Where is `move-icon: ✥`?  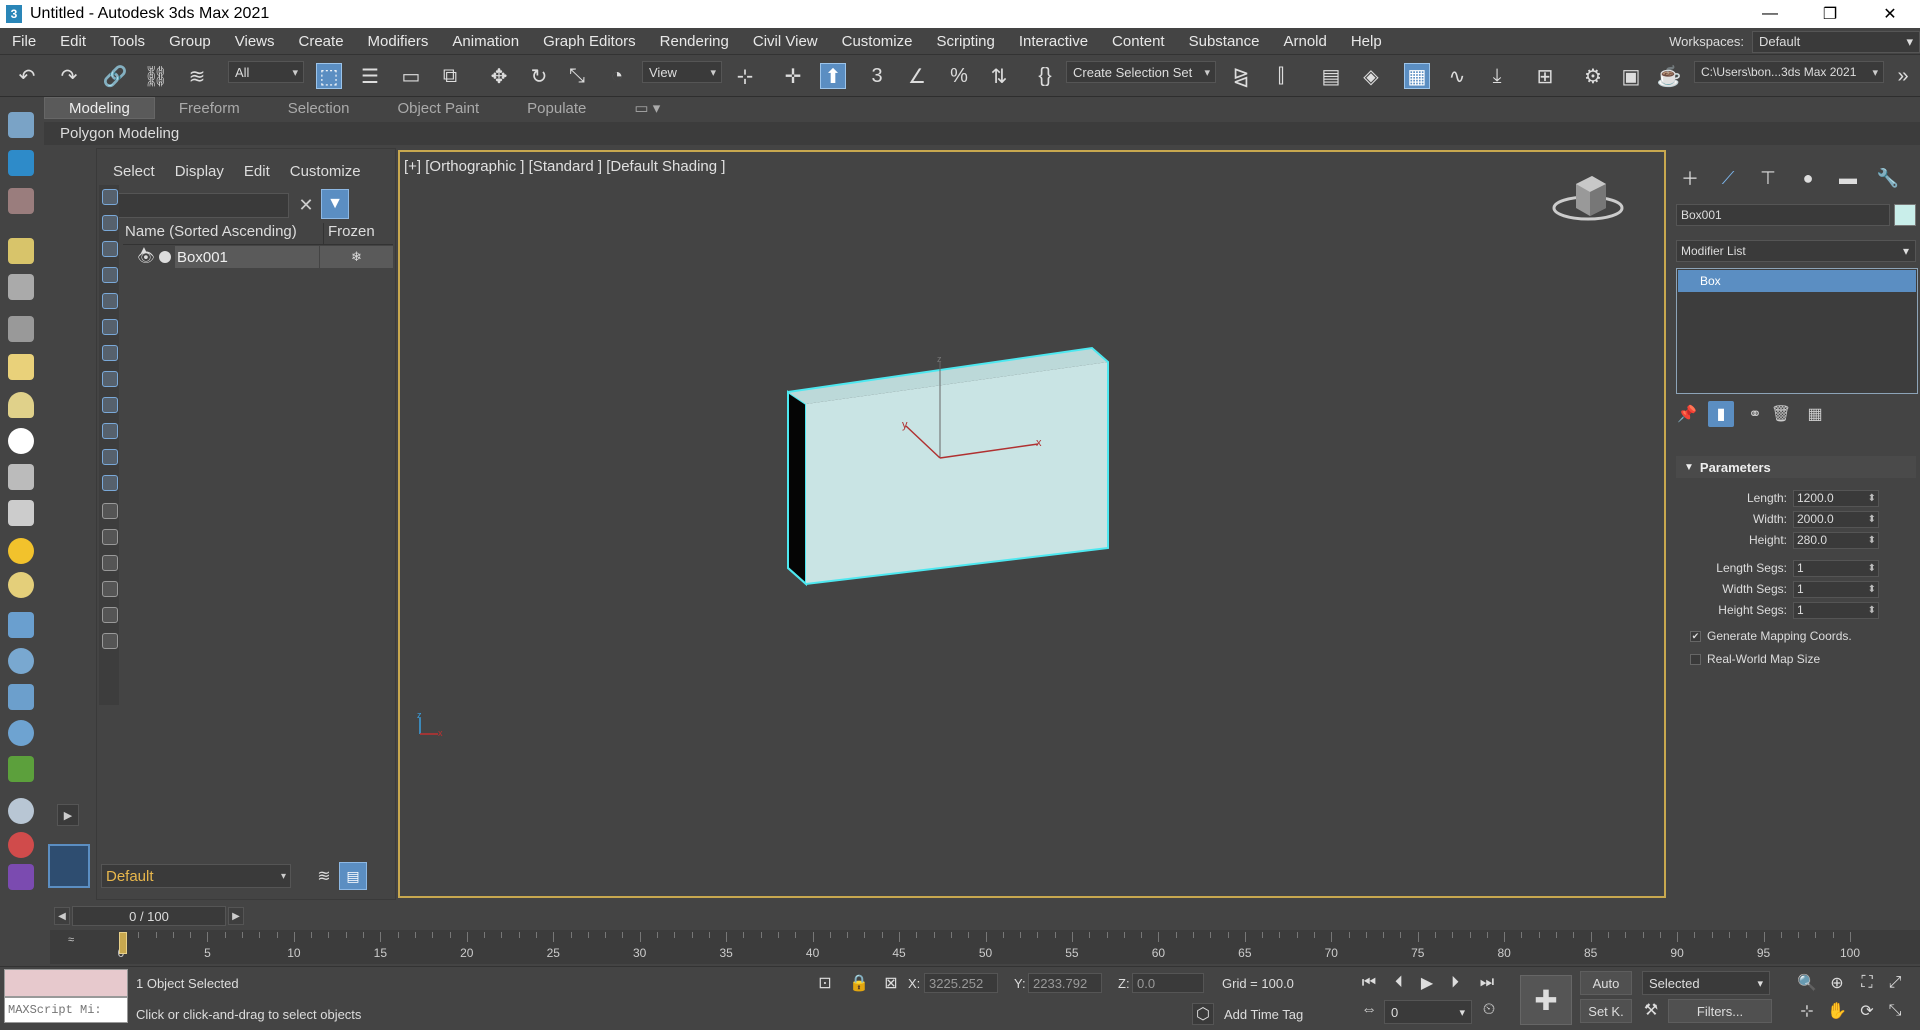 move-icon: ✥ is located at coordinates (499, 76).